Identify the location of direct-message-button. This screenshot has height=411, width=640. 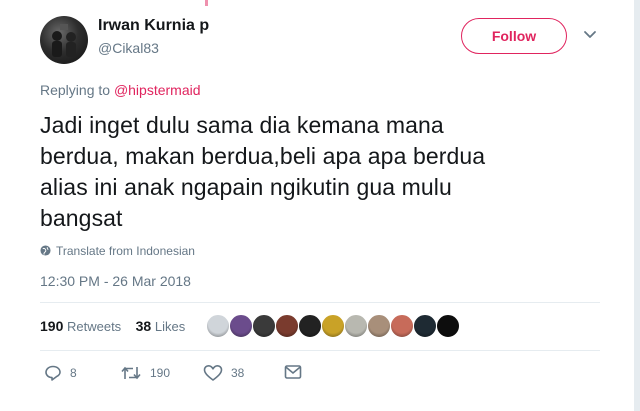
(297, 372).